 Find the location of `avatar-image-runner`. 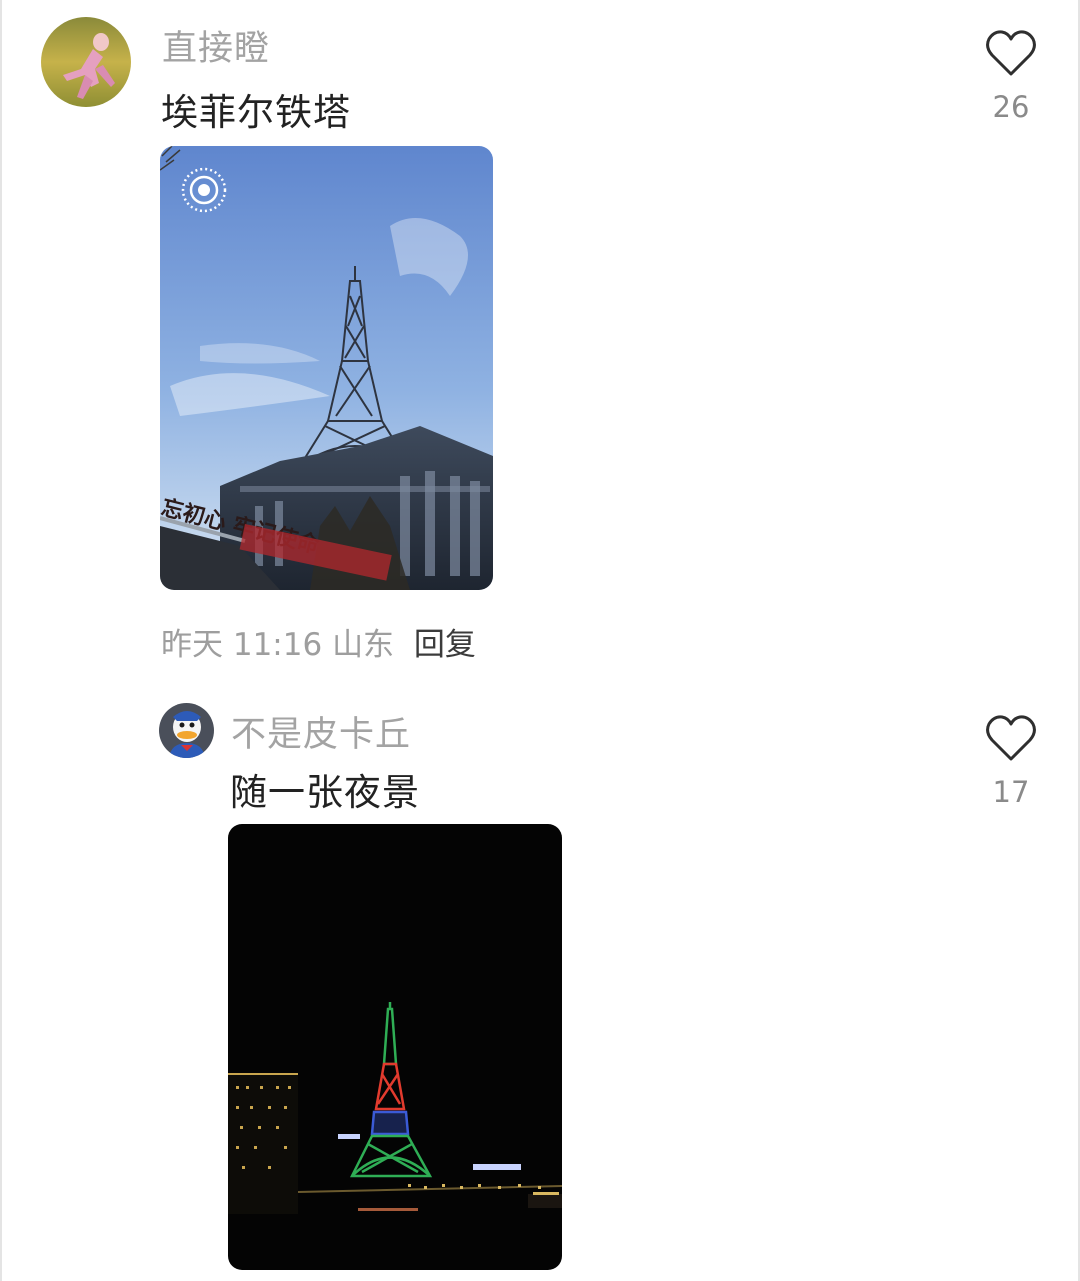

avatar-image-runner is located at coordinates (86, 62).